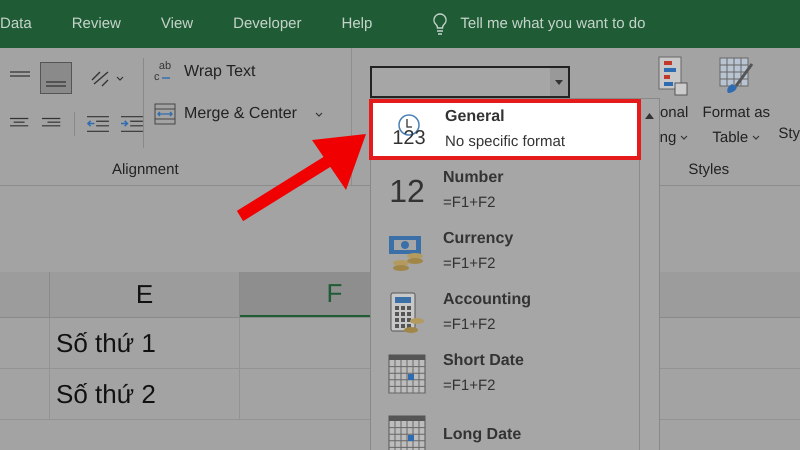 This screenshot has width=800, height=450. I want to click on format-option: Short Date =F1+F2, so click(505, 373).